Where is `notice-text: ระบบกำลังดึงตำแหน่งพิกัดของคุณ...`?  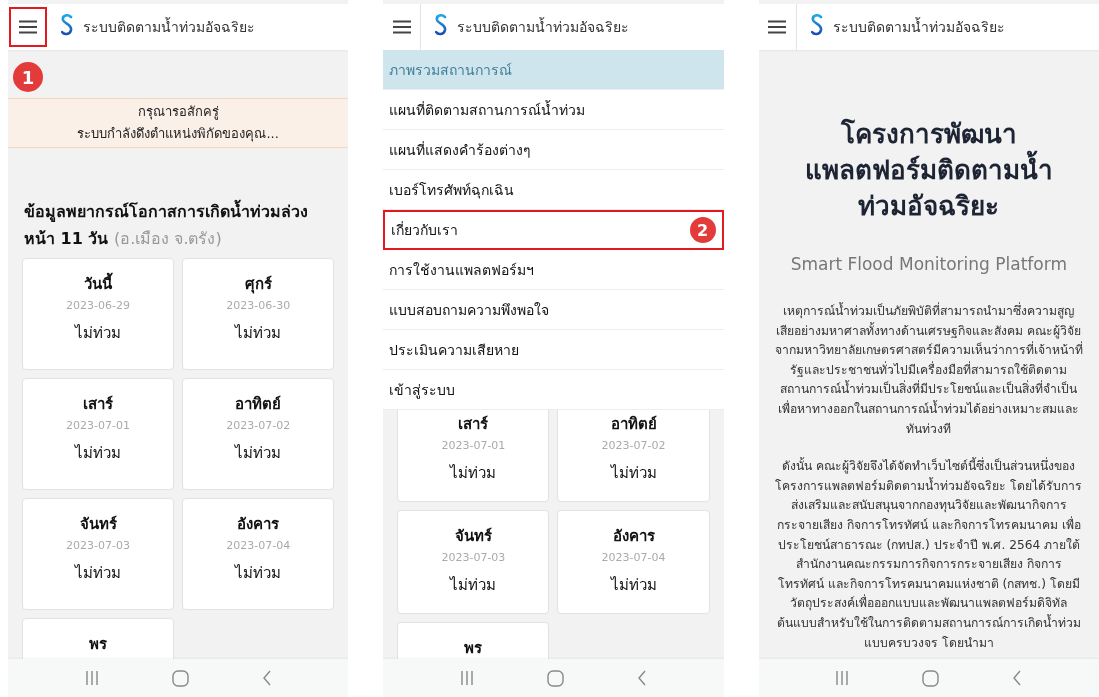
notice-text: ระบบกำลังดึงตำแหน่งพิกัดของคุณ... is located at coordinates (178, 134).